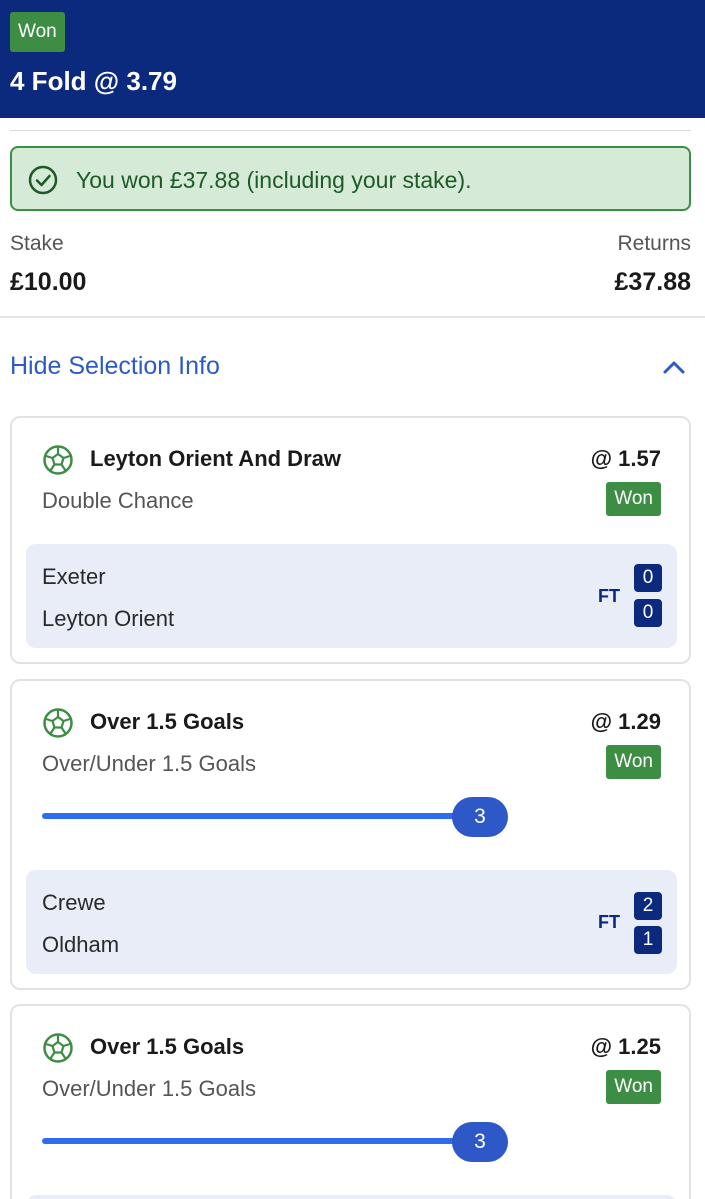 The height and width of the screenshot is (1199, 705). Describe the element at coordinates (108, 618) in the screenshot. I see `away-team: Leyton Orient` at that location.